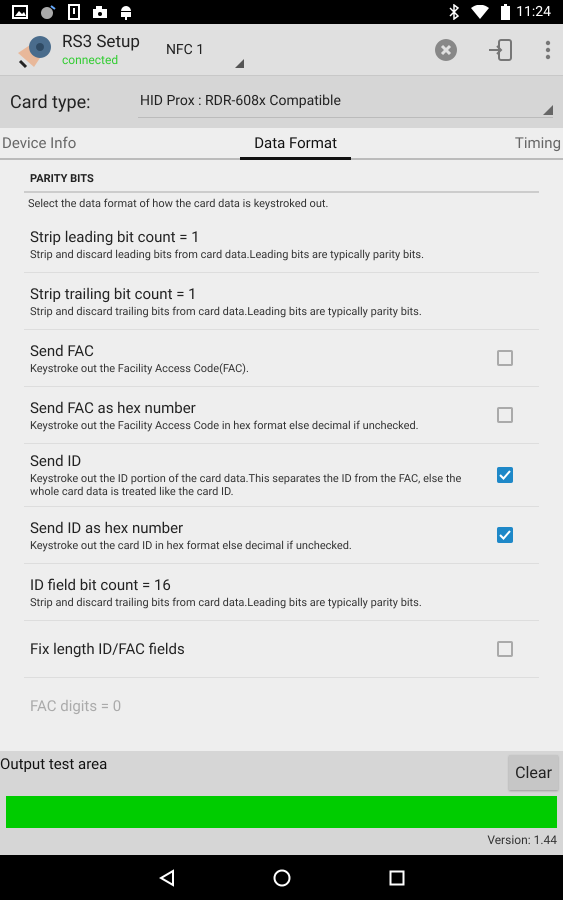  What do you see at coordinates (548, 50) in the screenshot?
I see `more-icon` at bounding box center [548, 50].